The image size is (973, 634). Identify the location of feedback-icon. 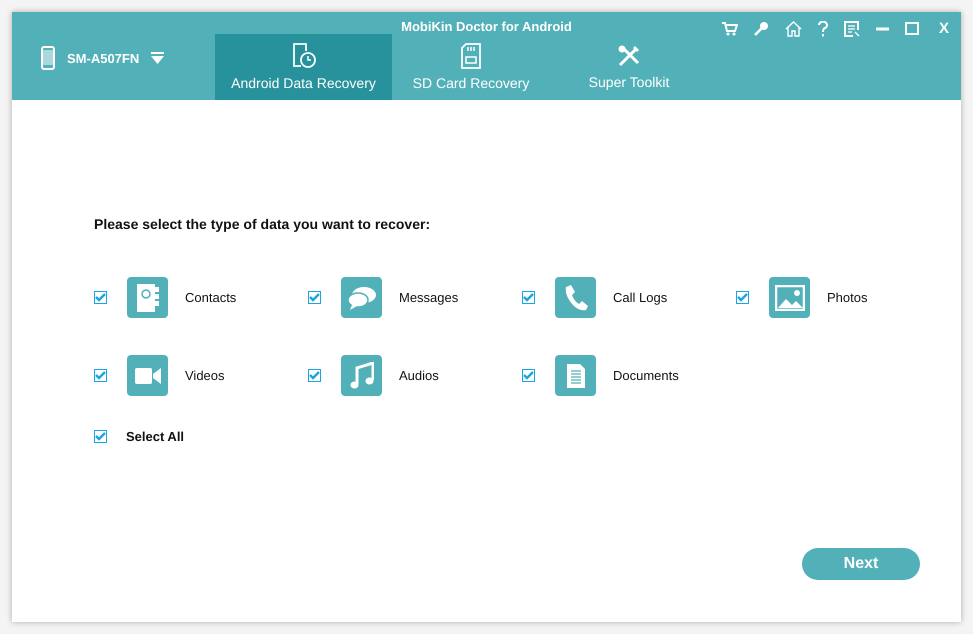
(852, 28).